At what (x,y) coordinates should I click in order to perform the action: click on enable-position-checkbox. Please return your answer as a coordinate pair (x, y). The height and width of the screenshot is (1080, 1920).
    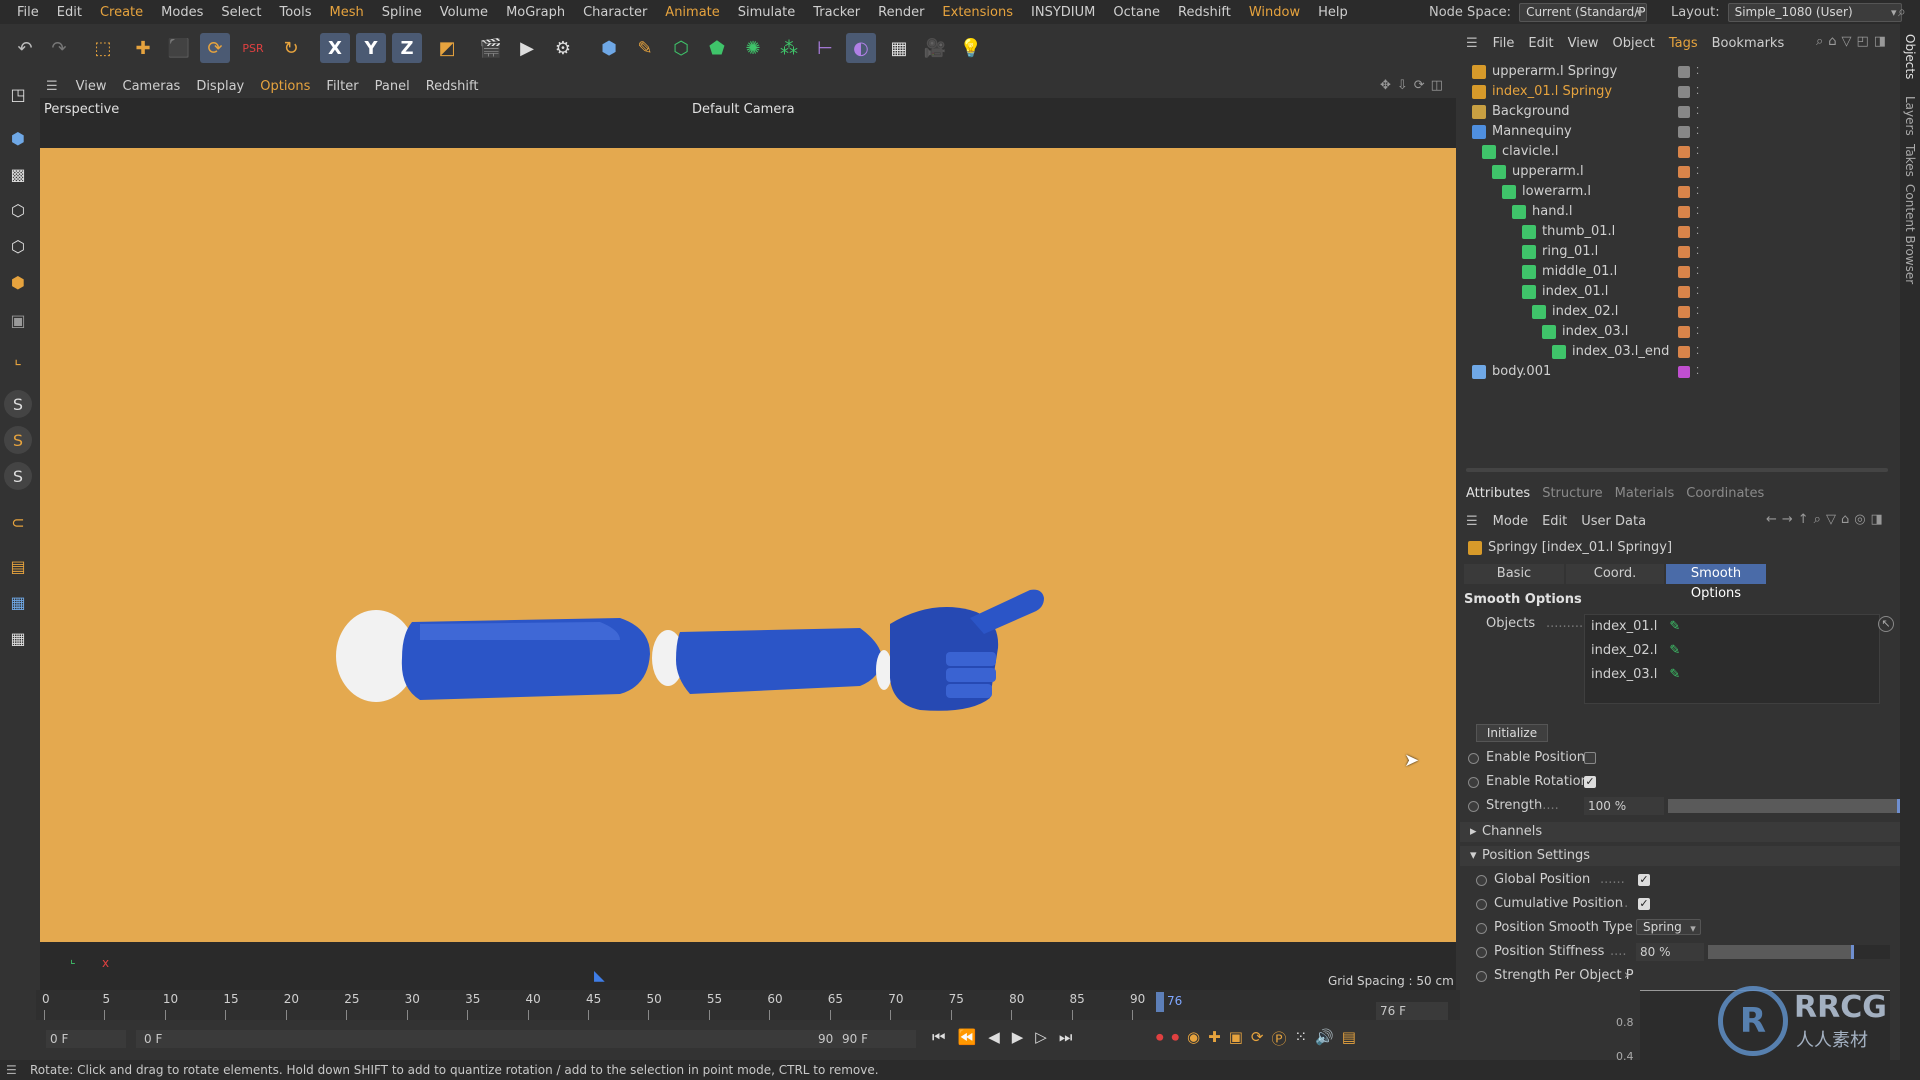
    Looking at the image, I should click on (1590, 758).